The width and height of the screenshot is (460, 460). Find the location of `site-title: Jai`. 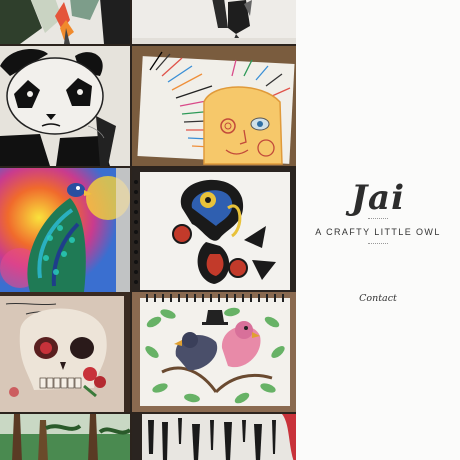

site-title: Jai is located at coordinates (378, 198).